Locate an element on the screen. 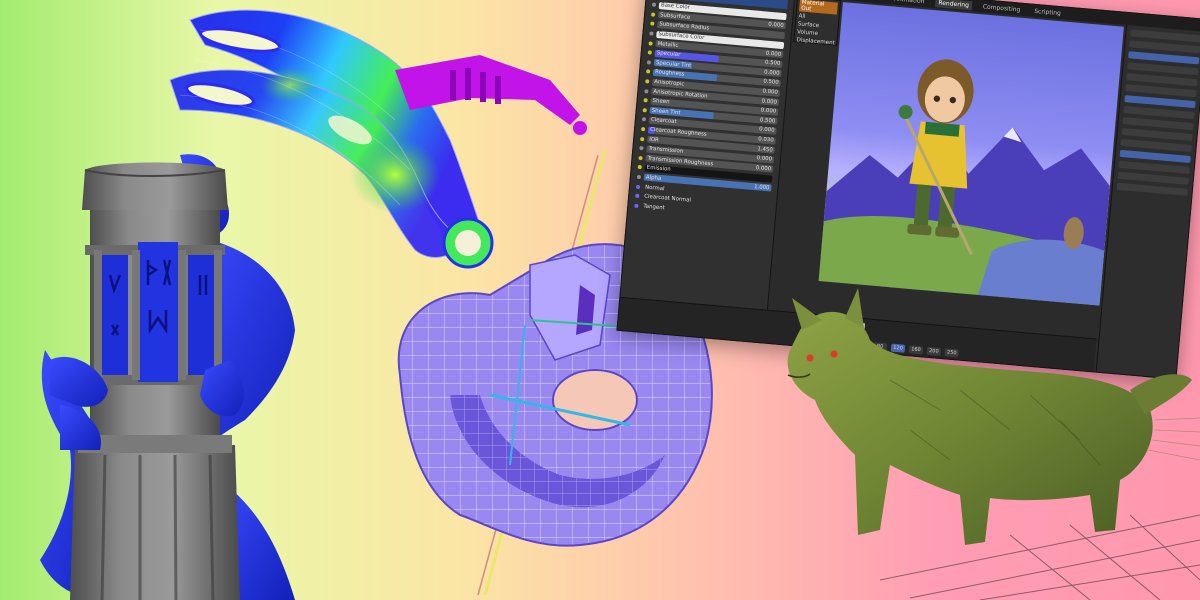 The width and height of the screenshot is (1200, 600). property-label: Transmission is located at coordinates (666, 150).